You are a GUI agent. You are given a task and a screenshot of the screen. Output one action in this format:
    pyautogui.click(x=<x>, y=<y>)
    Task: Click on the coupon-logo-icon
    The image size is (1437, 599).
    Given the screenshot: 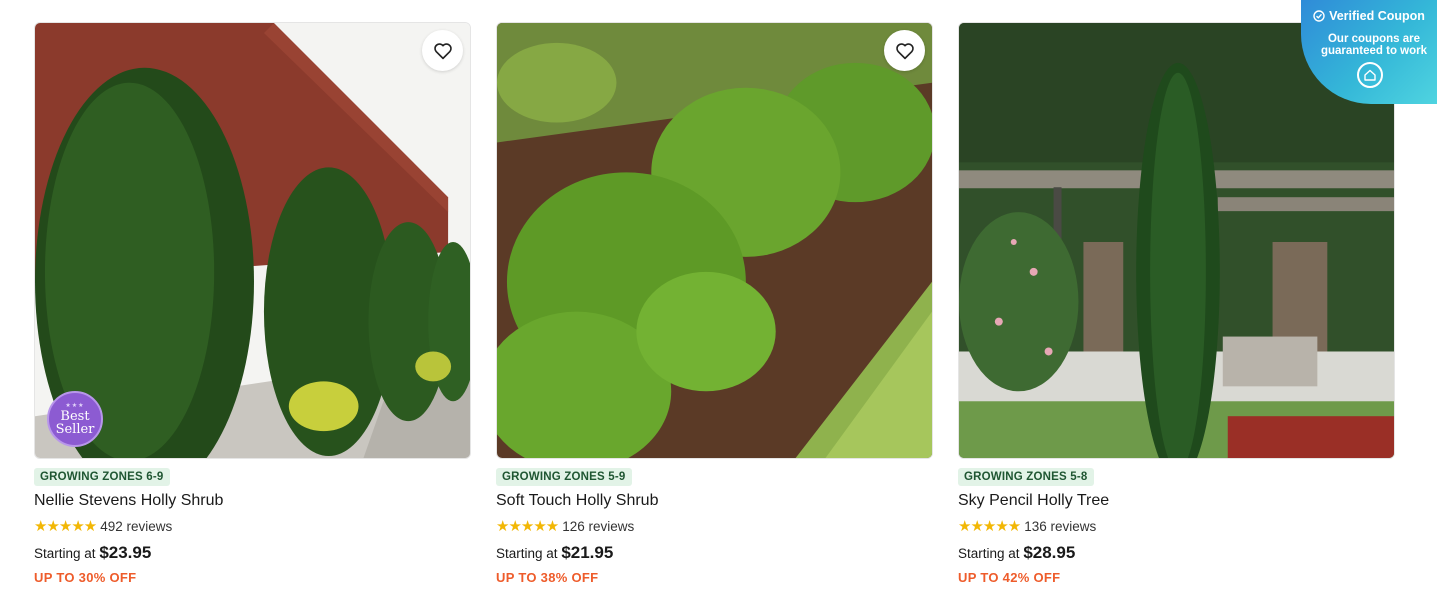 What is the action you would take?
    pyautogui.click(x=1370, y=75)
    